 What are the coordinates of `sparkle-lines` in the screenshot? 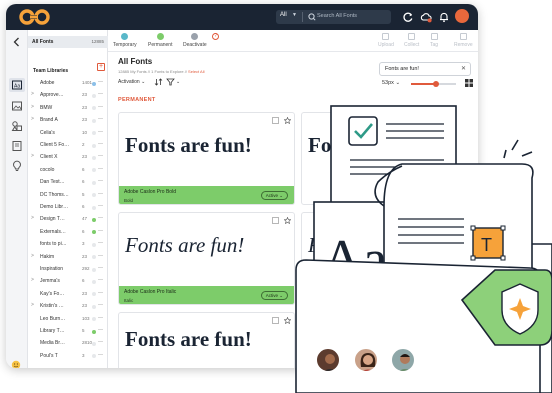 It's located at (518, 149).